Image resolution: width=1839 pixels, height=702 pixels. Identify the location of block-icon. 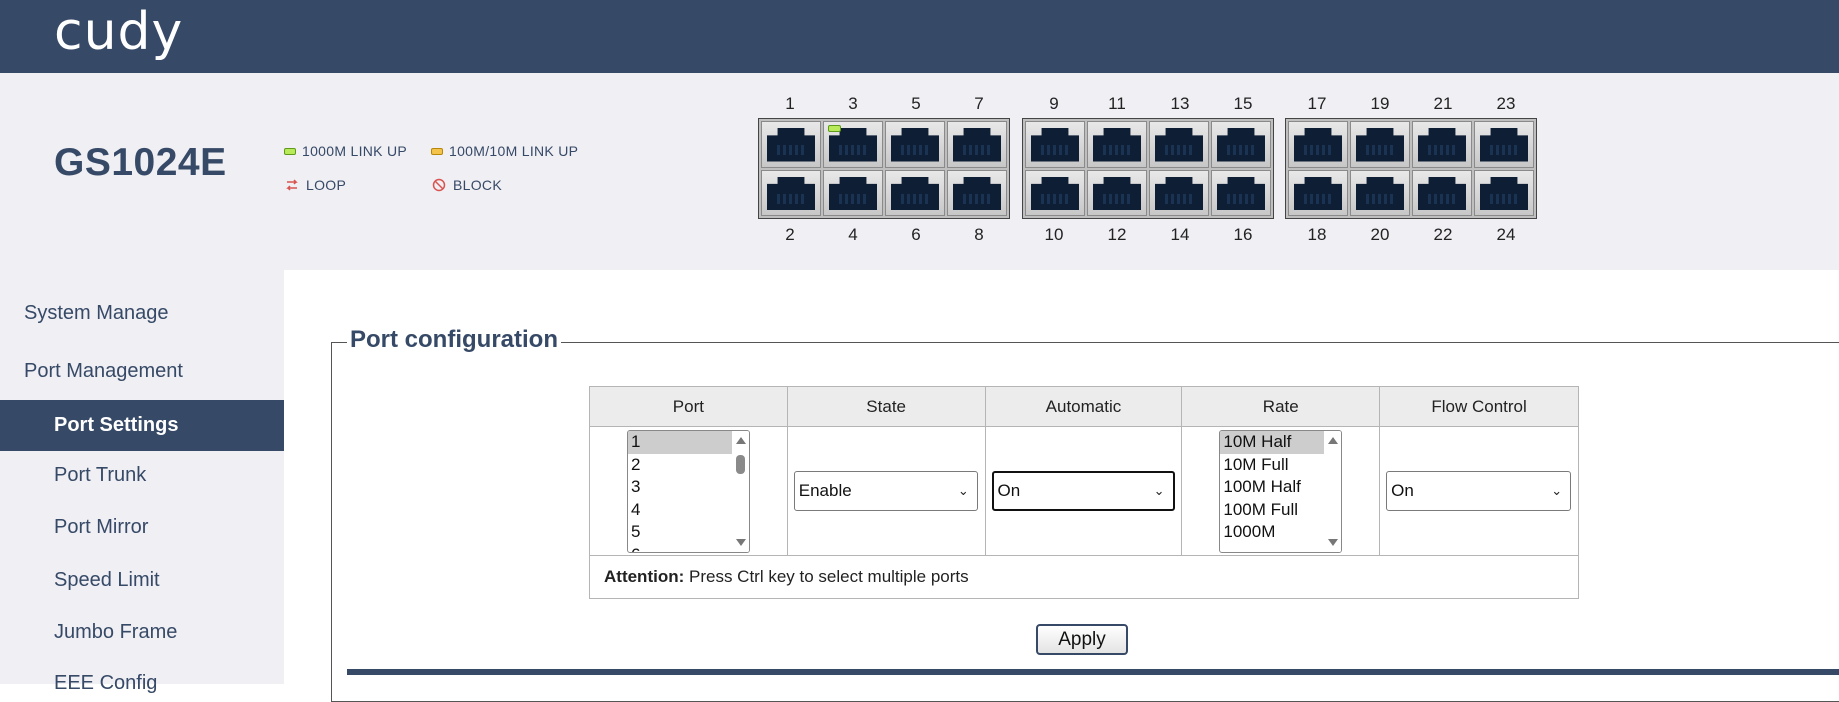
(439, 185).